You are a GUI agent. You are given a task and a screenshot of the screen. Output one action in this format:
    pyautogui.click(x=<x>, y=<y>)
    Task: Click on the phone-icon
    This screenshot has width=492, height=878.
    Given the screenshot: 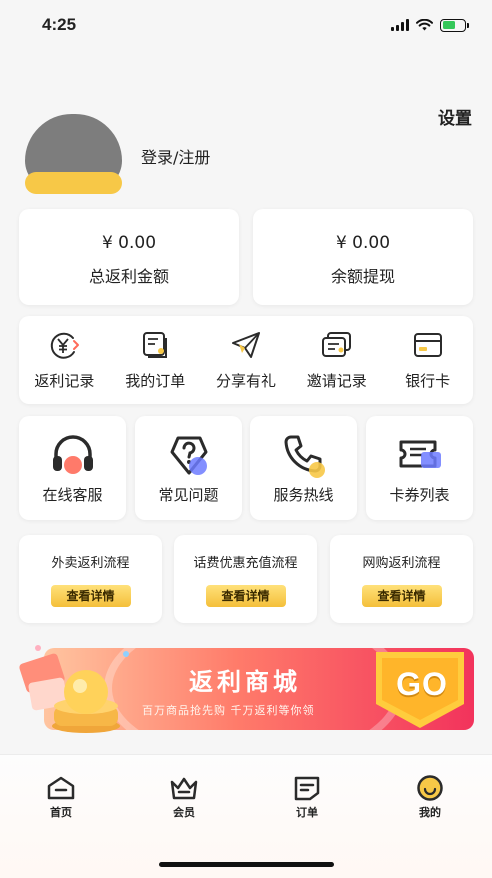 What is the action you would take?
    pyautogui.click(x=304, y=456)
    